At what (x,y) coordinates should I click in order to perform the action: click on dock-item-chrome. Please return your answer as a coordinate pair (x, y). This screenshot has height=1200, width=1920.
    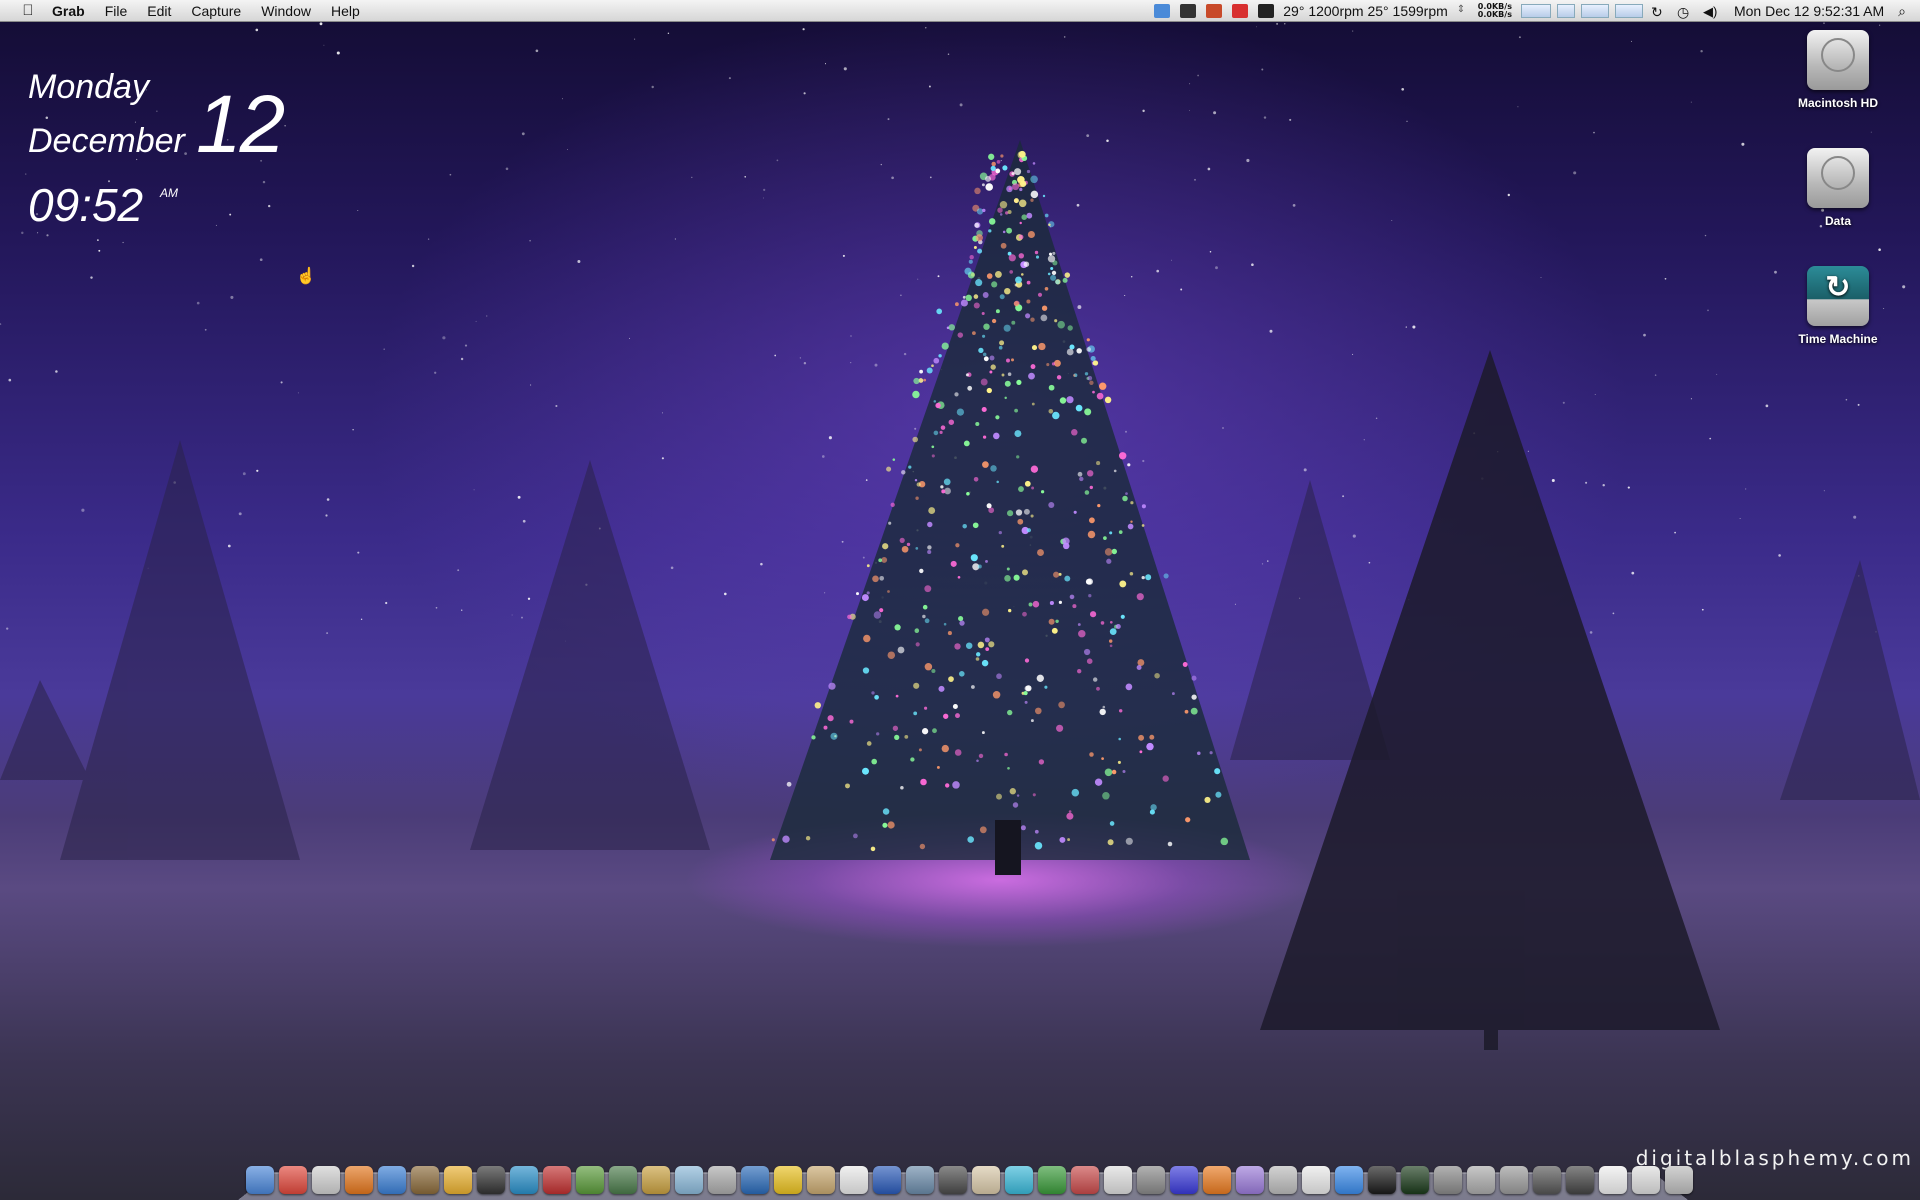
    Looking at the image, I should click on (293, 1180).